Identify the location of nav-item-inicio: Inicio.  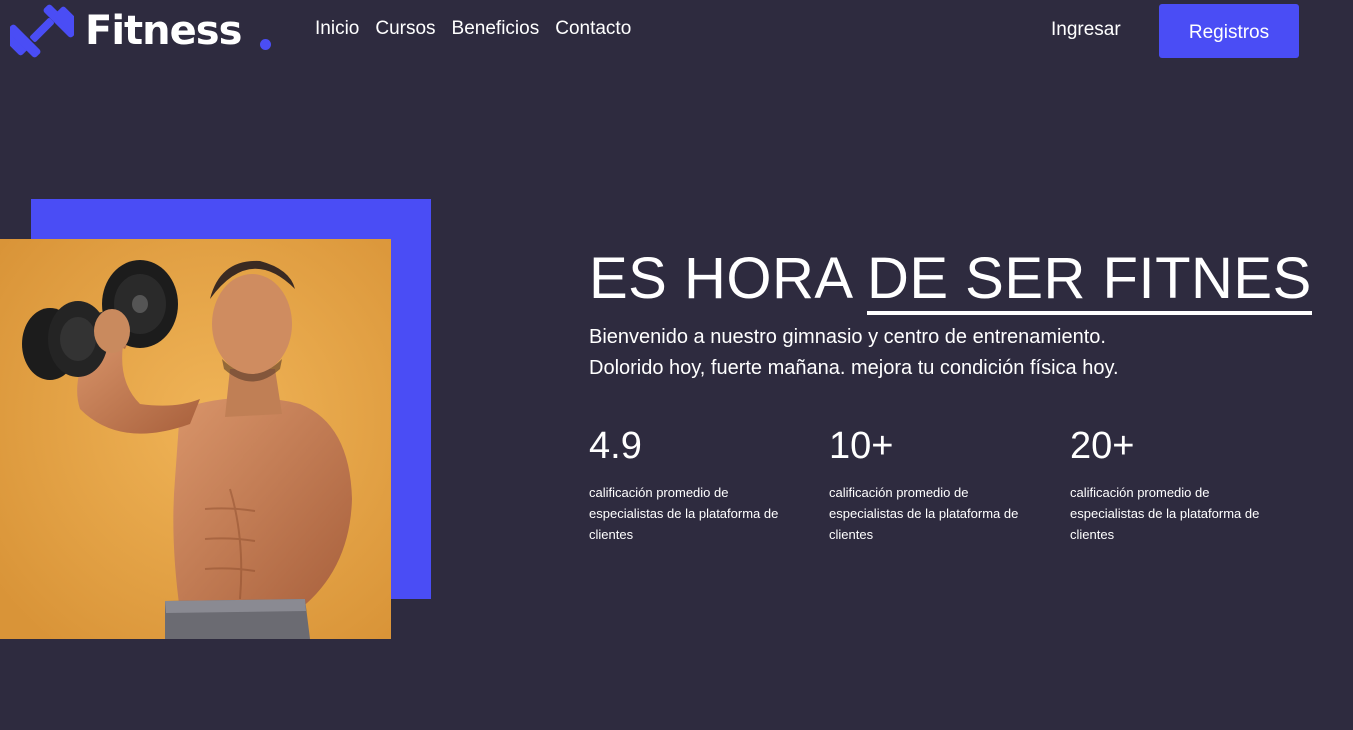
(337, 29).